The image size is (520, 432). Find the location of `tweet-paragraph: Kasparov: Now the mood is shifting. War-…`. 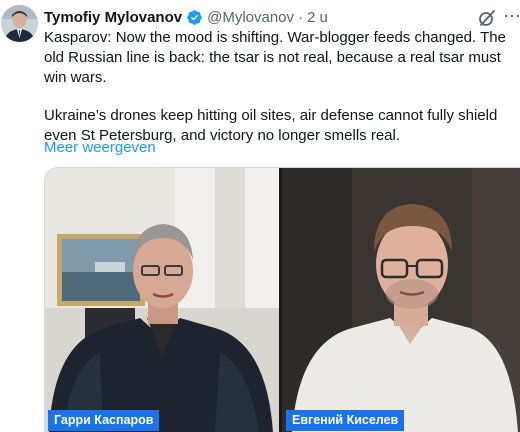

tweet-paragraph: Kasparov: Now the mood is shifting. War-… is located at coordinates (275, 57).